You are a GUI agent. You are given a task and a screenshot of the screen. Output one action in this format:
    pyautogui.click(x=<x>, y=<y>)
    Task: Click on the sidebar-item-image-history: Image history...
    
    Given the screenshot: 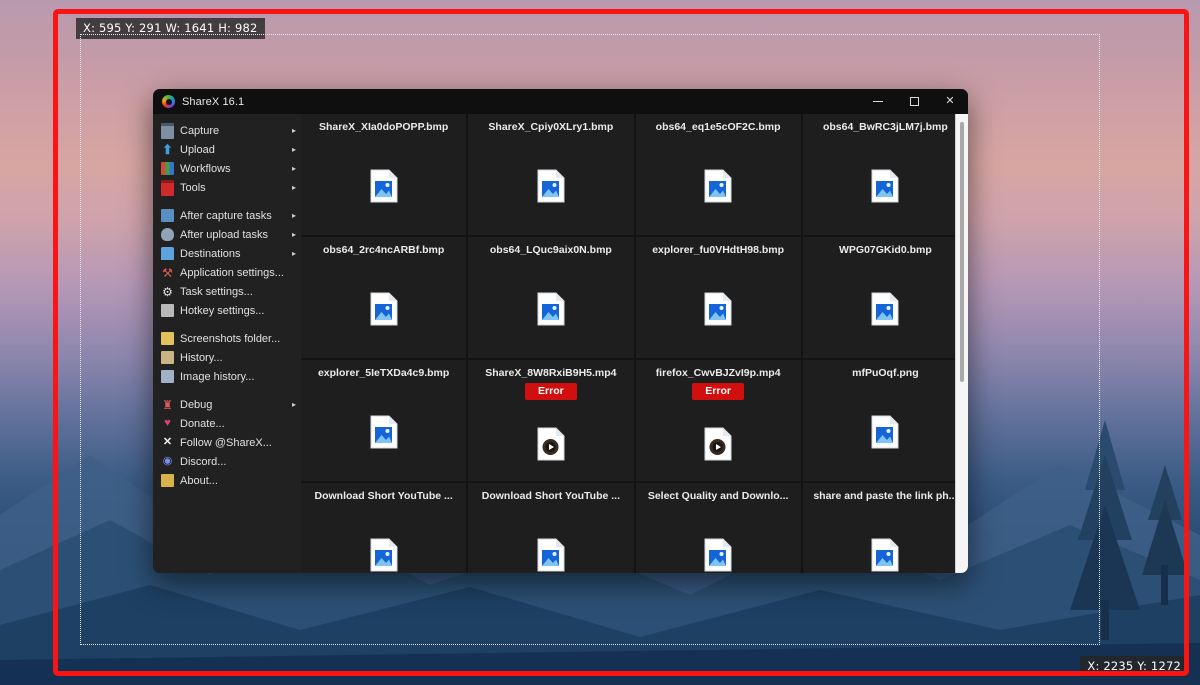 What is the action you would take?
    pyautogui.click(x=227, y=376)
    